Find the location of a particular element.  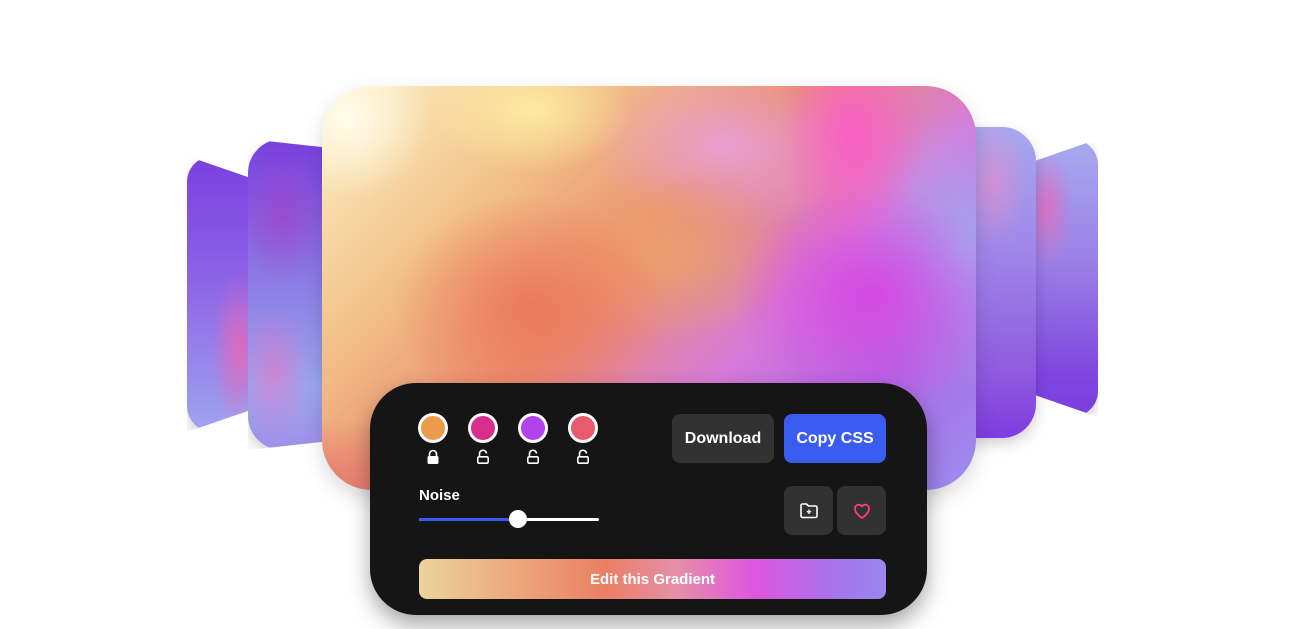

noise-slider-thumb is located at coordinates (518, 519).